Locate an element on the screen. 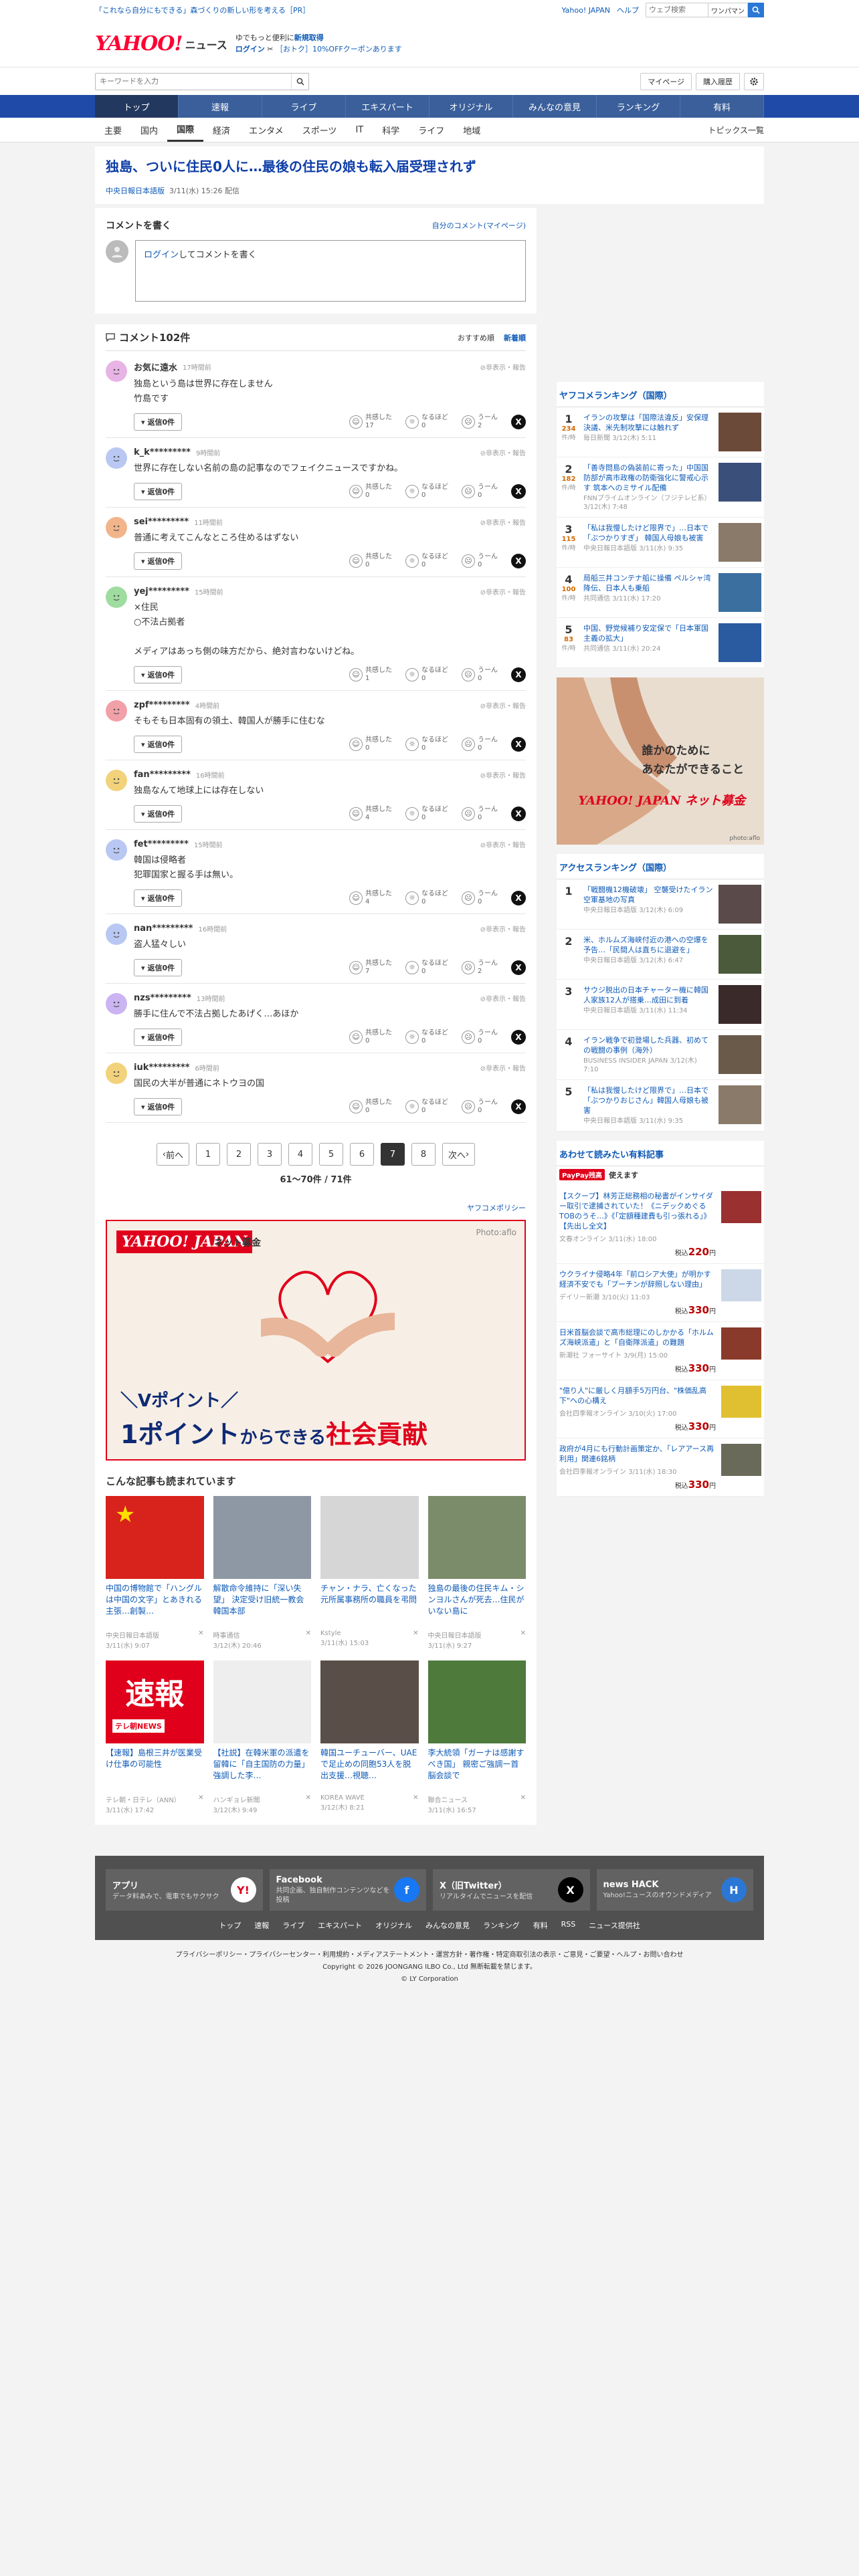 This screenshot has height=2576, width=859. access-title: 「私は我慢したけど限界で」…日本で「ぶつかりおじさん」韓国人母娘も被害 is located at coordinates (648, 1100).